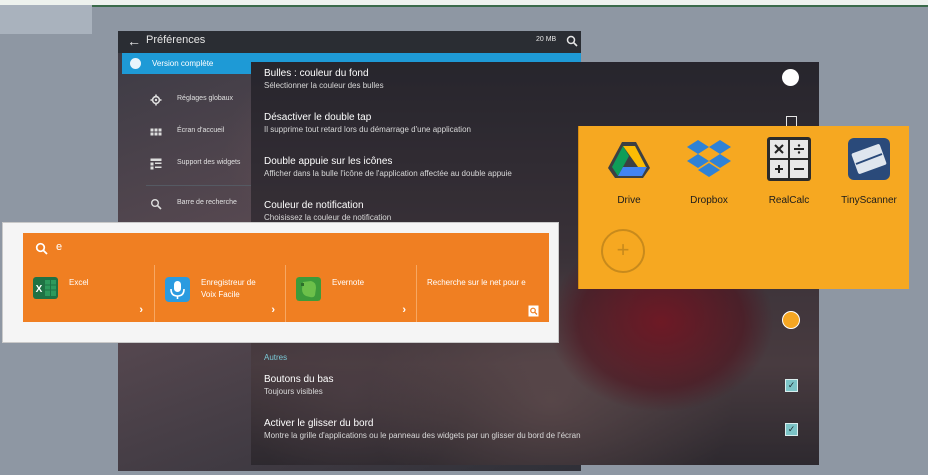 This screenshot has width=928, height=475. What do you see at coordinates (869, 159) in the screenshot?
I see `scanner-icon` at bounding box center [869, 159].